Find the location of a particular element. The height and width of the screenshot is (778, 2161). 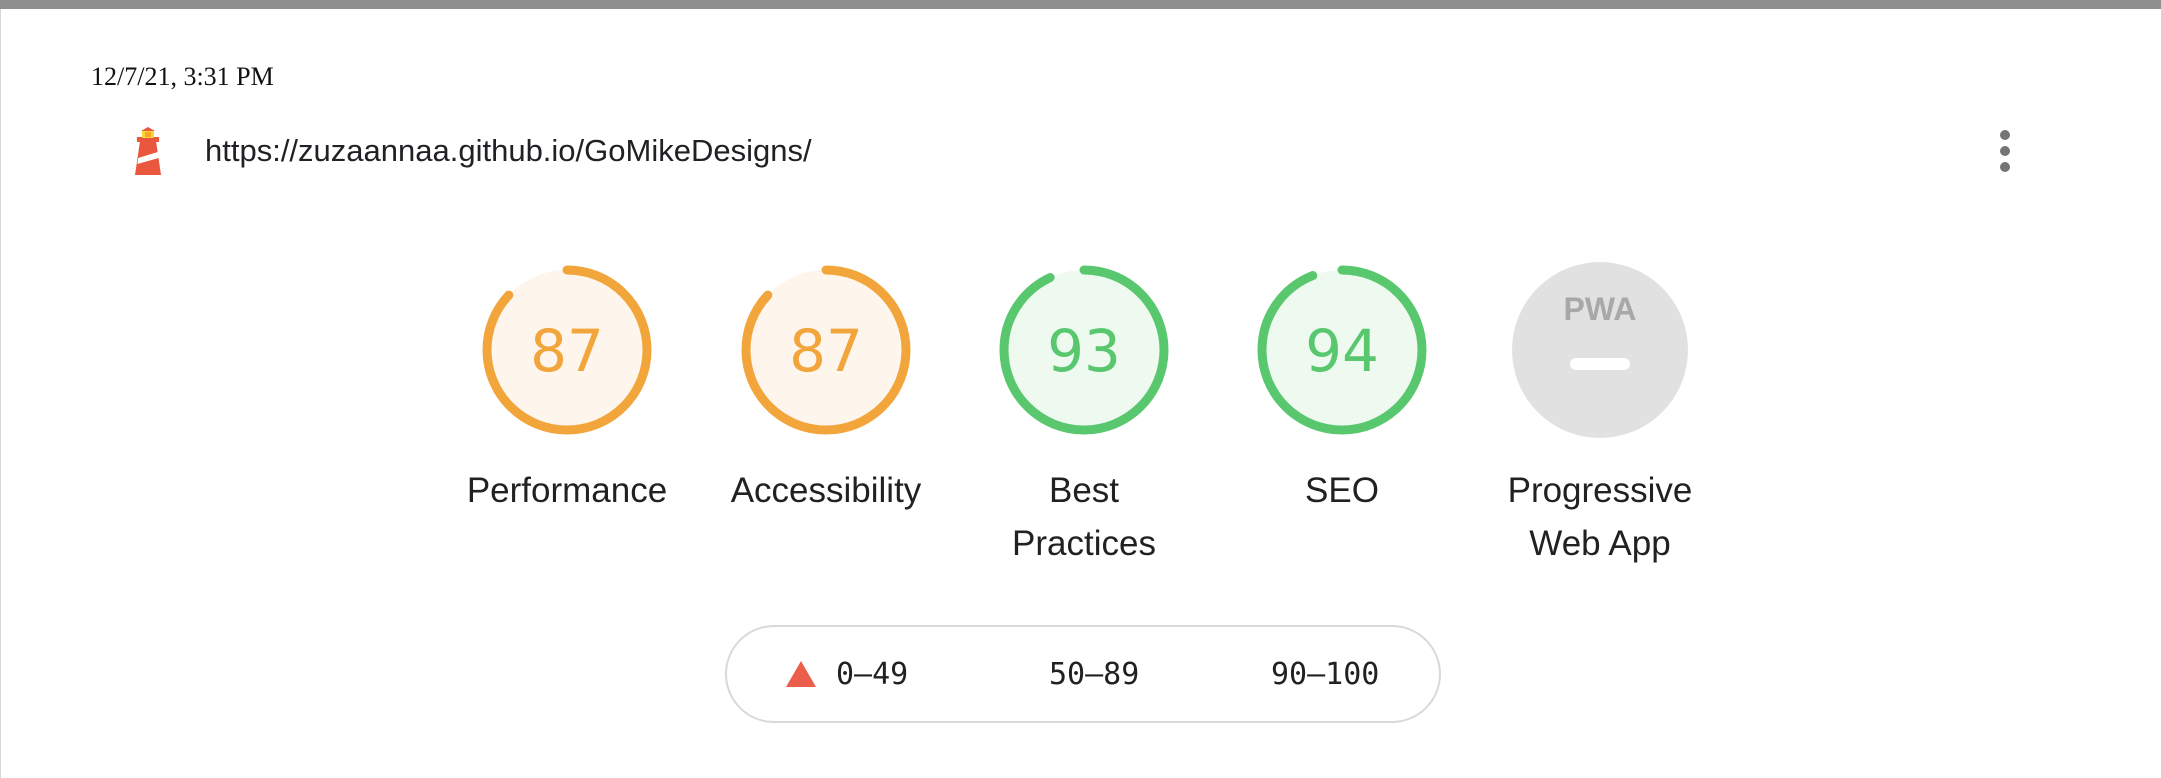

pwa-icon: PWA is located at coordinates (1600, 309).